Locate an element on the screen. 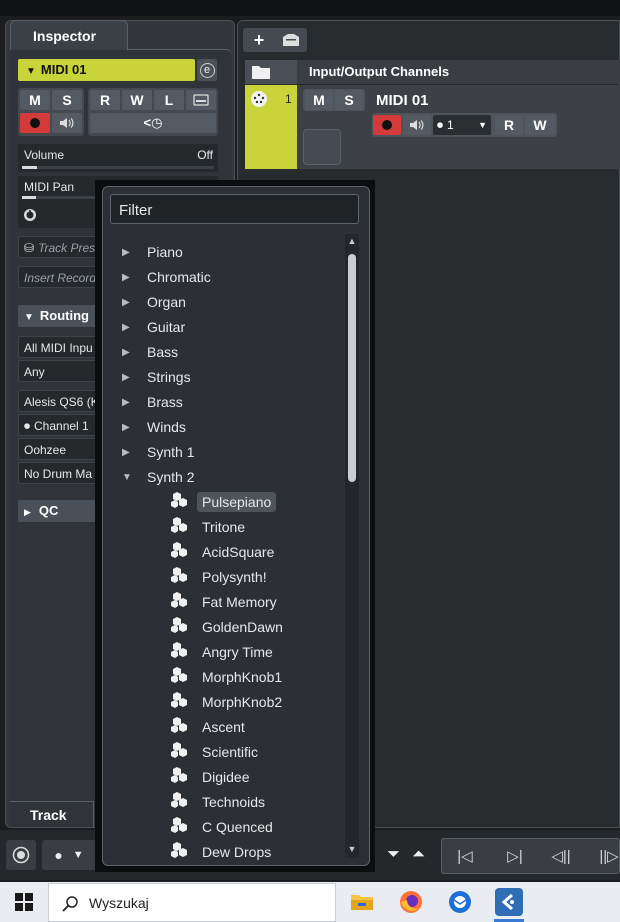 This screenshot has height=922, width=620. scroll-down-icon: ▼ is located at coordinates (352, 849).